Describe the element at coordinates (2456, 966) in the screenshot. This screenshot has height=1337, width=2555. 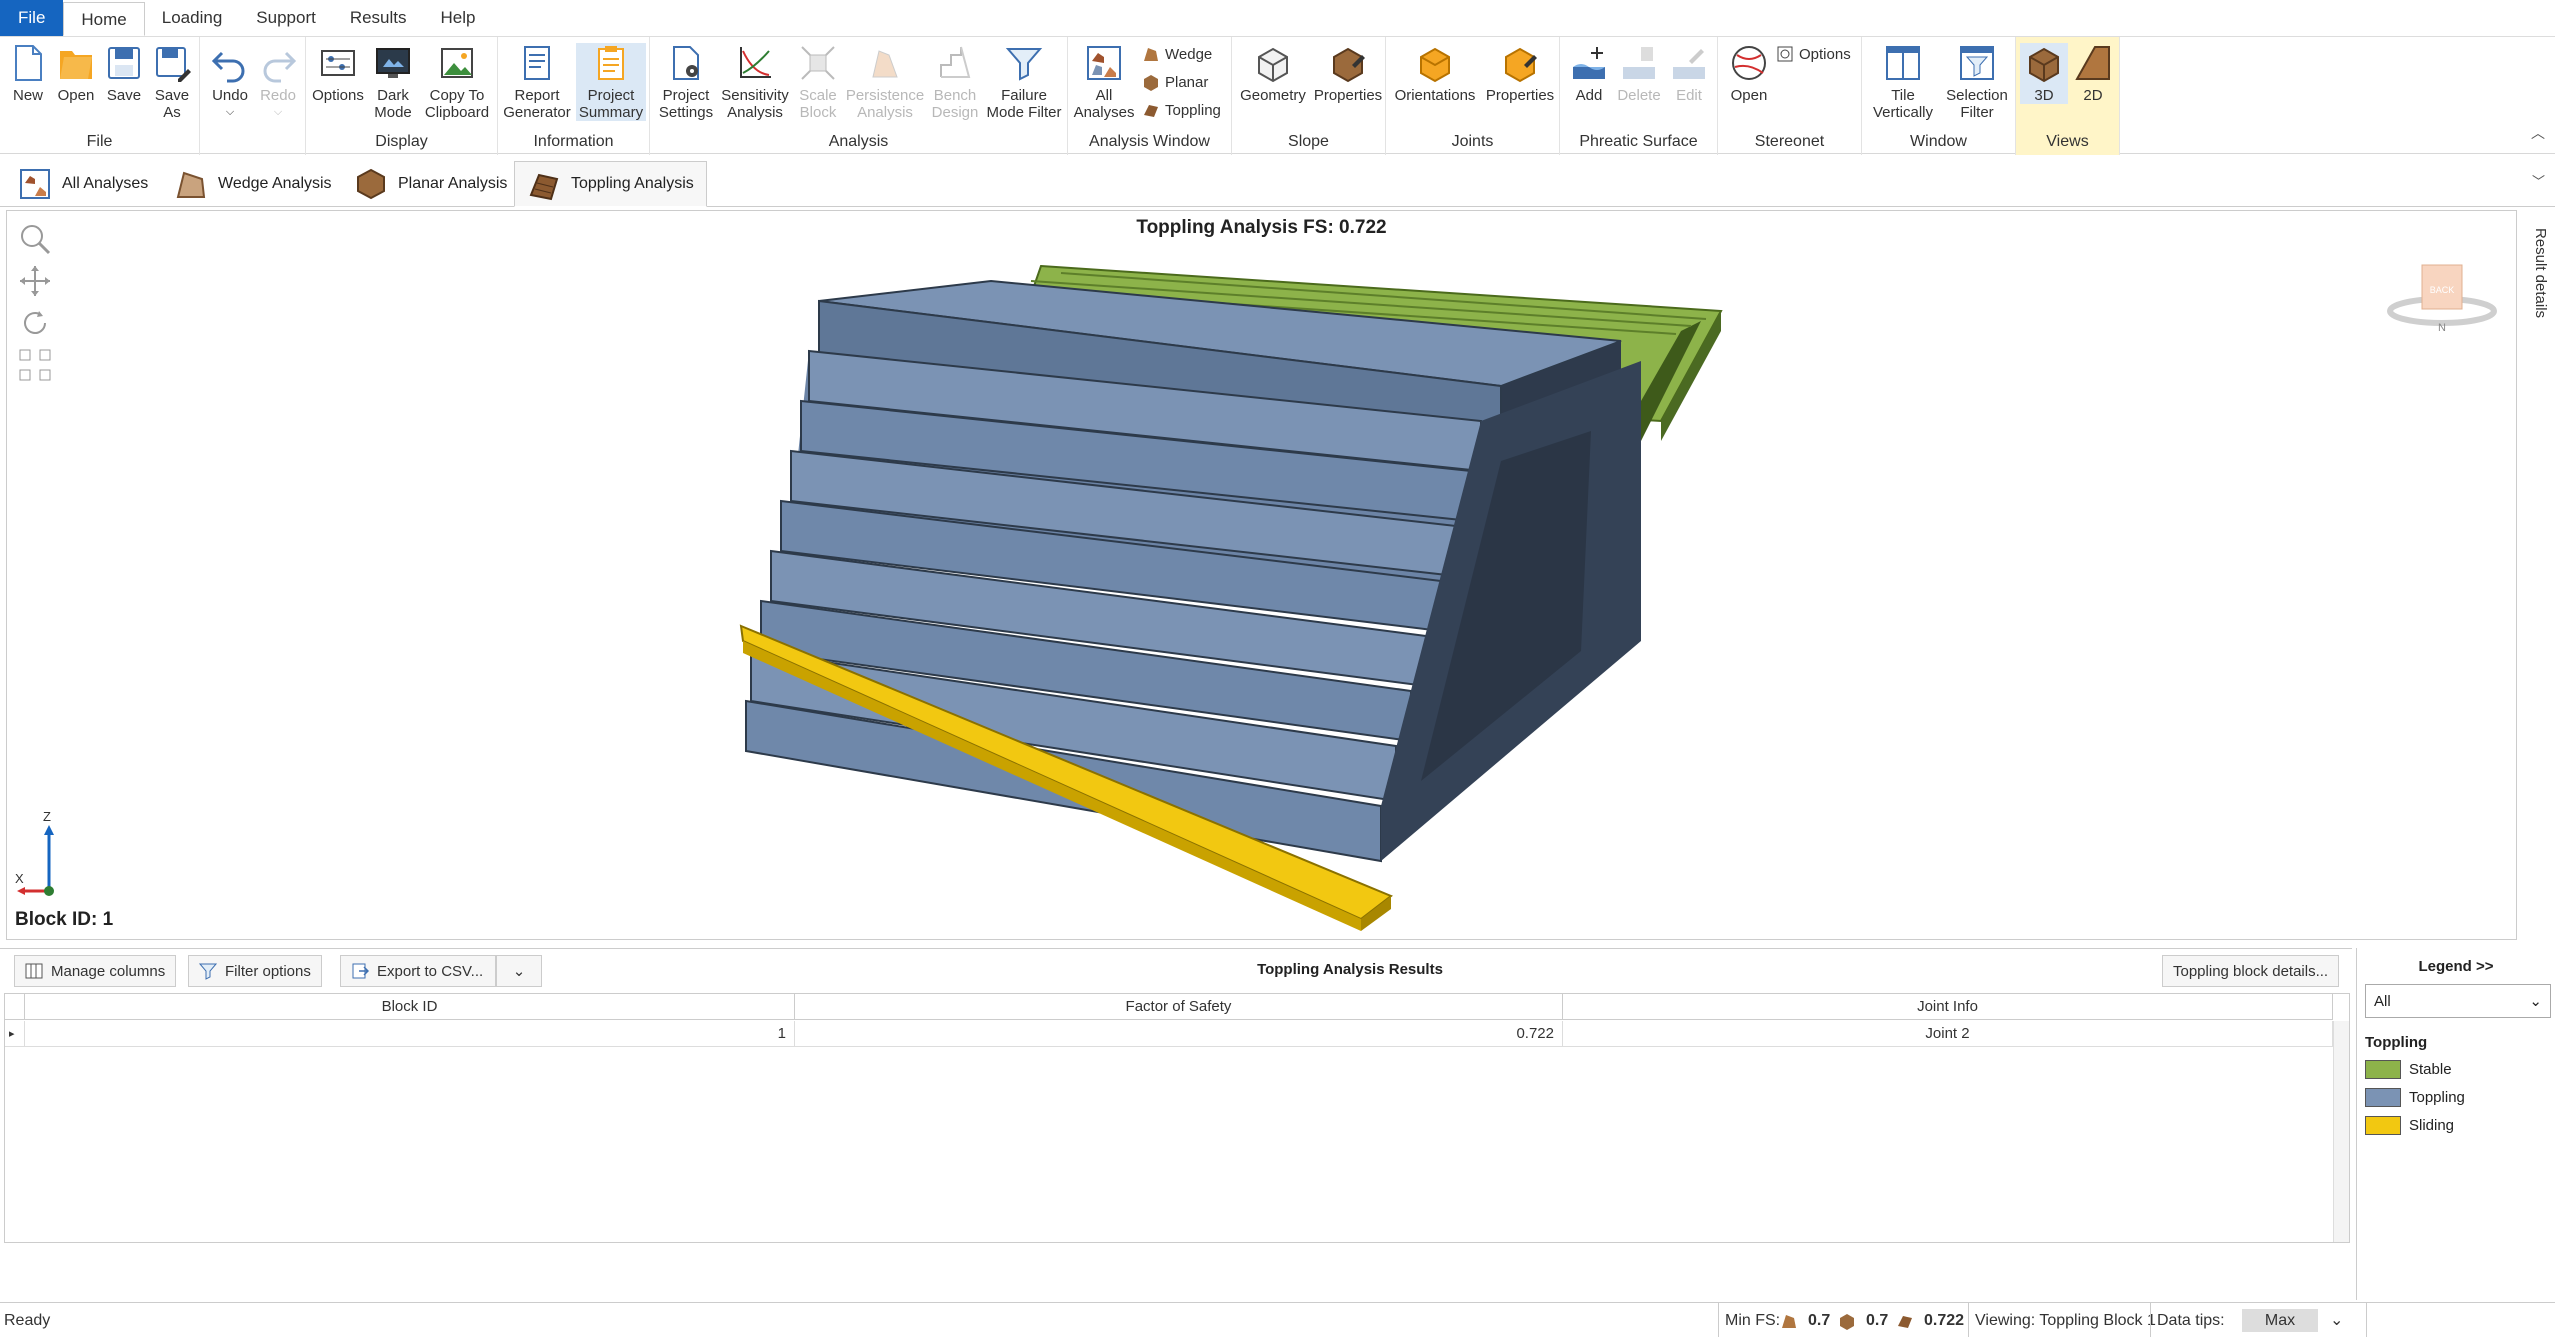
I see `legend-header: Legend >>` at that location.